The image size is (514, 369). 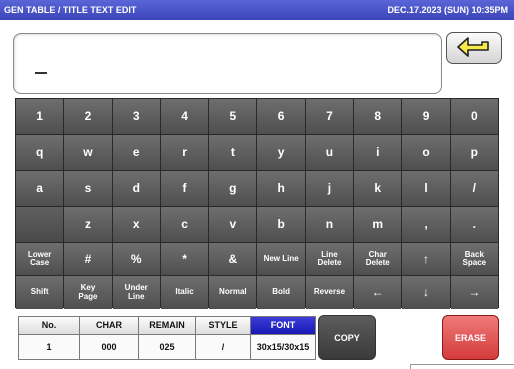 What do you see at coordinates (474, 152) in the screenshot?
I see `key-row2-p: p` at bounding box center [474, 152].